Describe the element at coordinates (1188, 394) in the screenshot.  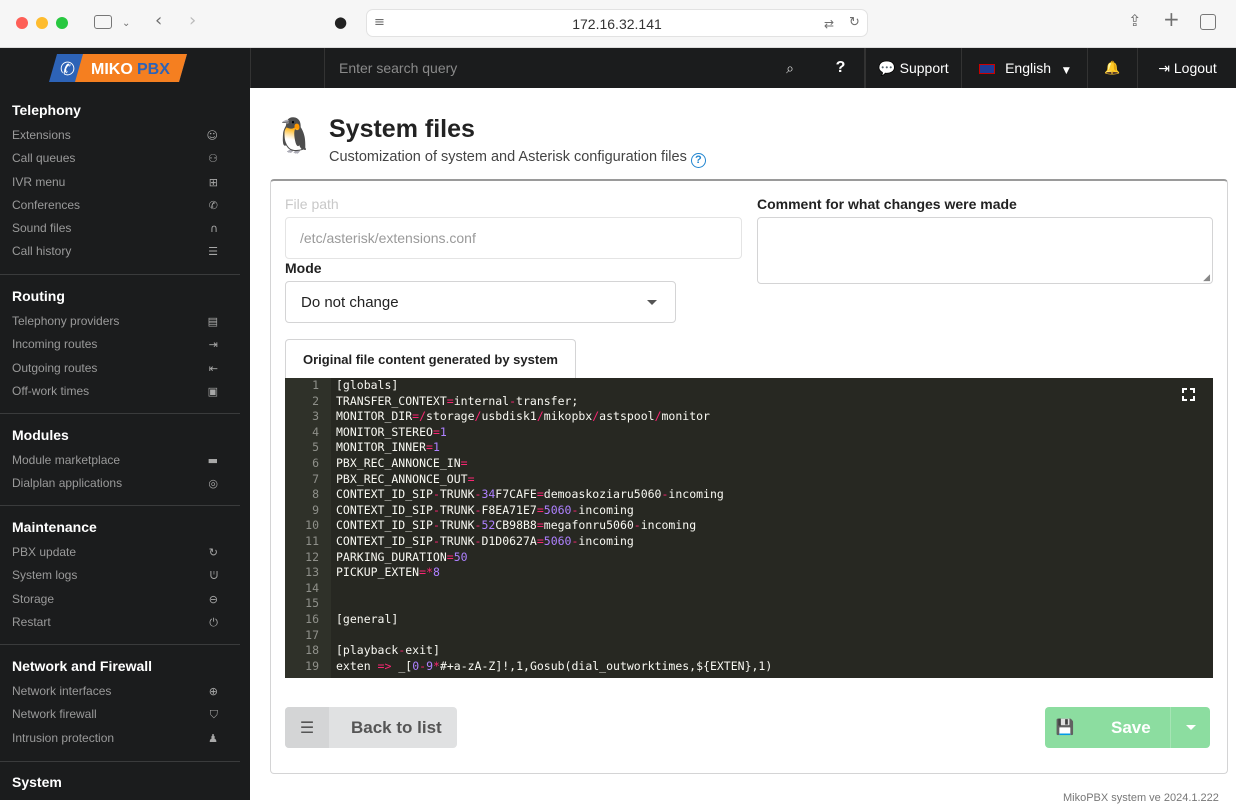
I see `fullscreen-icon` at that location.